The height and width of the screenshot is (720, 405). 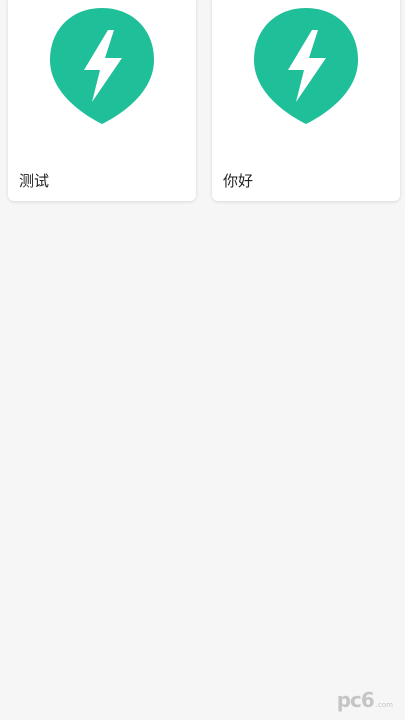 I want to click on watermark-sub: .com, so click(x=384, y=705).